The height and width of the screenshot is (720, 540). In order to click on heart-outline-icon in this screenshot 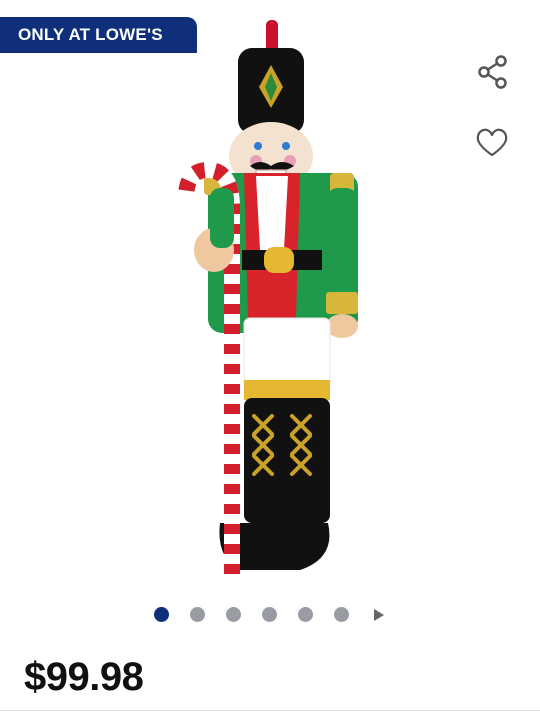, I will do `click(492, 142)`.